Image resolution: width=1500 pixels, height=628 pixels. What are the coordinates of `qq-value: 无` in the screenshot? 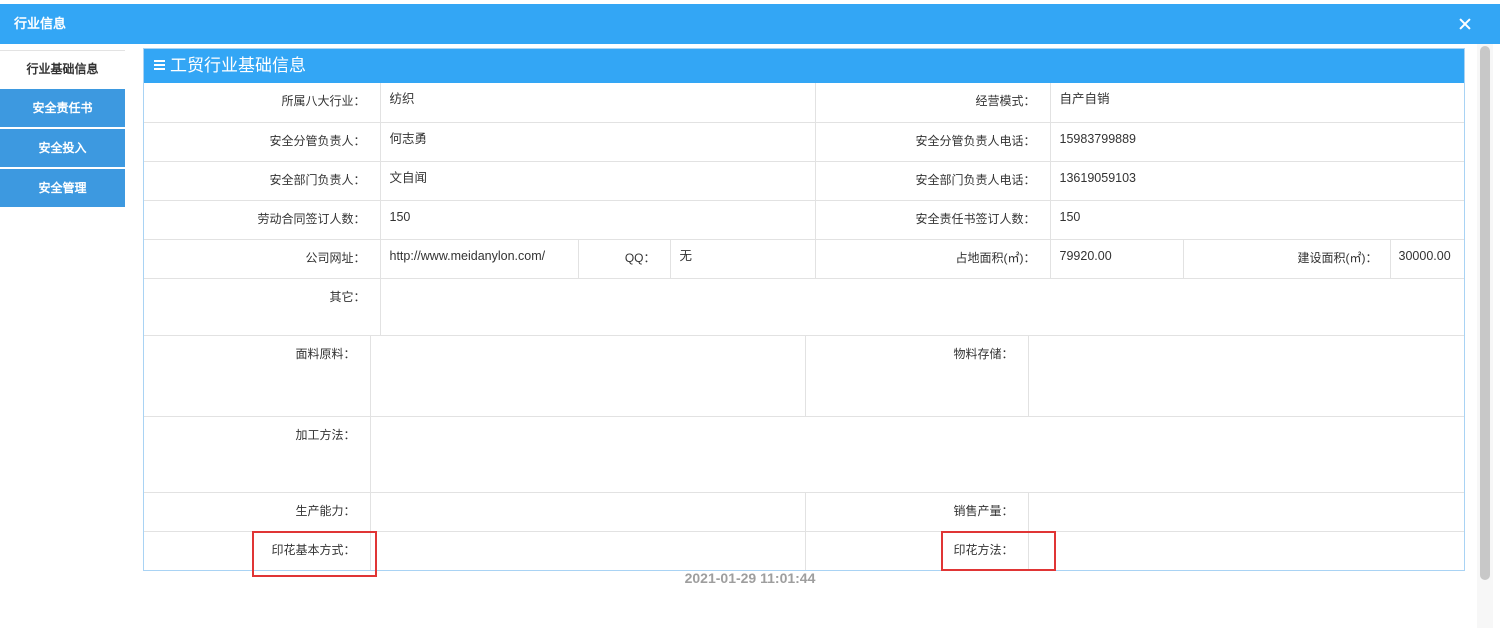 It's located at (742, 258).